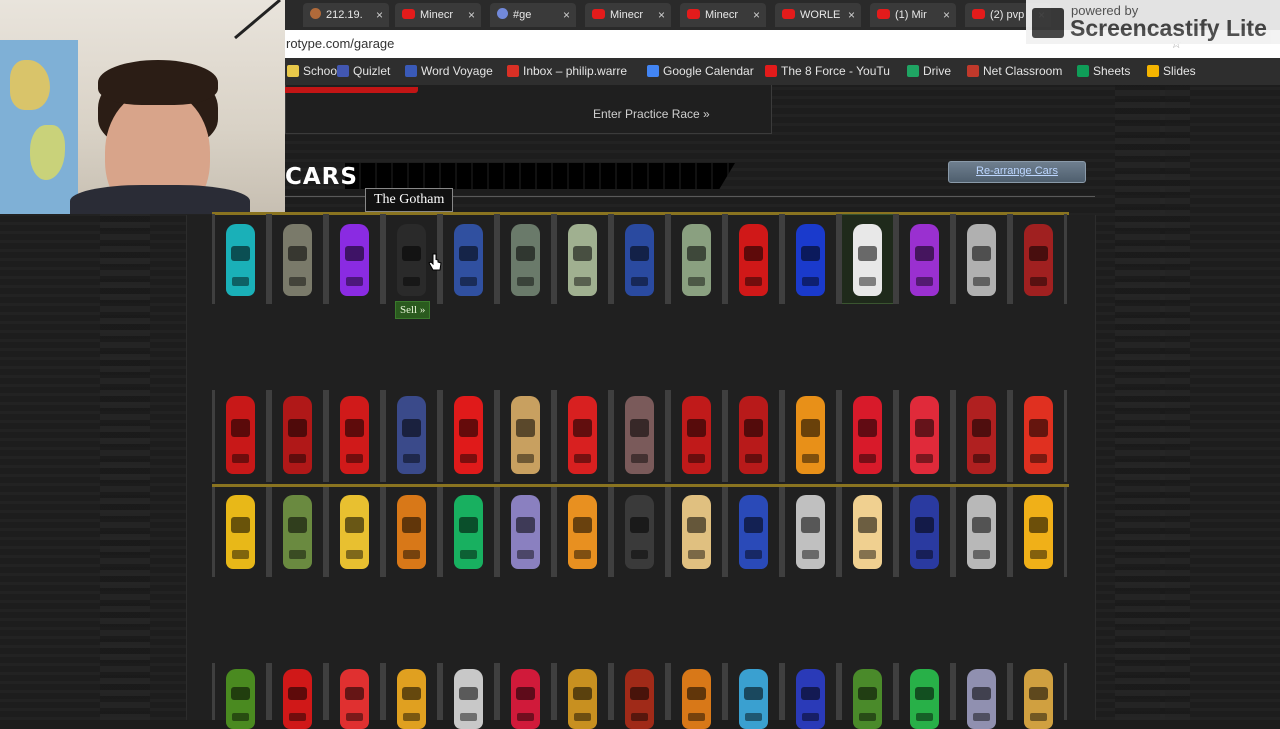 Image resolution: width=1280 pixels, height=729 pixels. I want to click on sell-button: Sell », so click(413, 310).